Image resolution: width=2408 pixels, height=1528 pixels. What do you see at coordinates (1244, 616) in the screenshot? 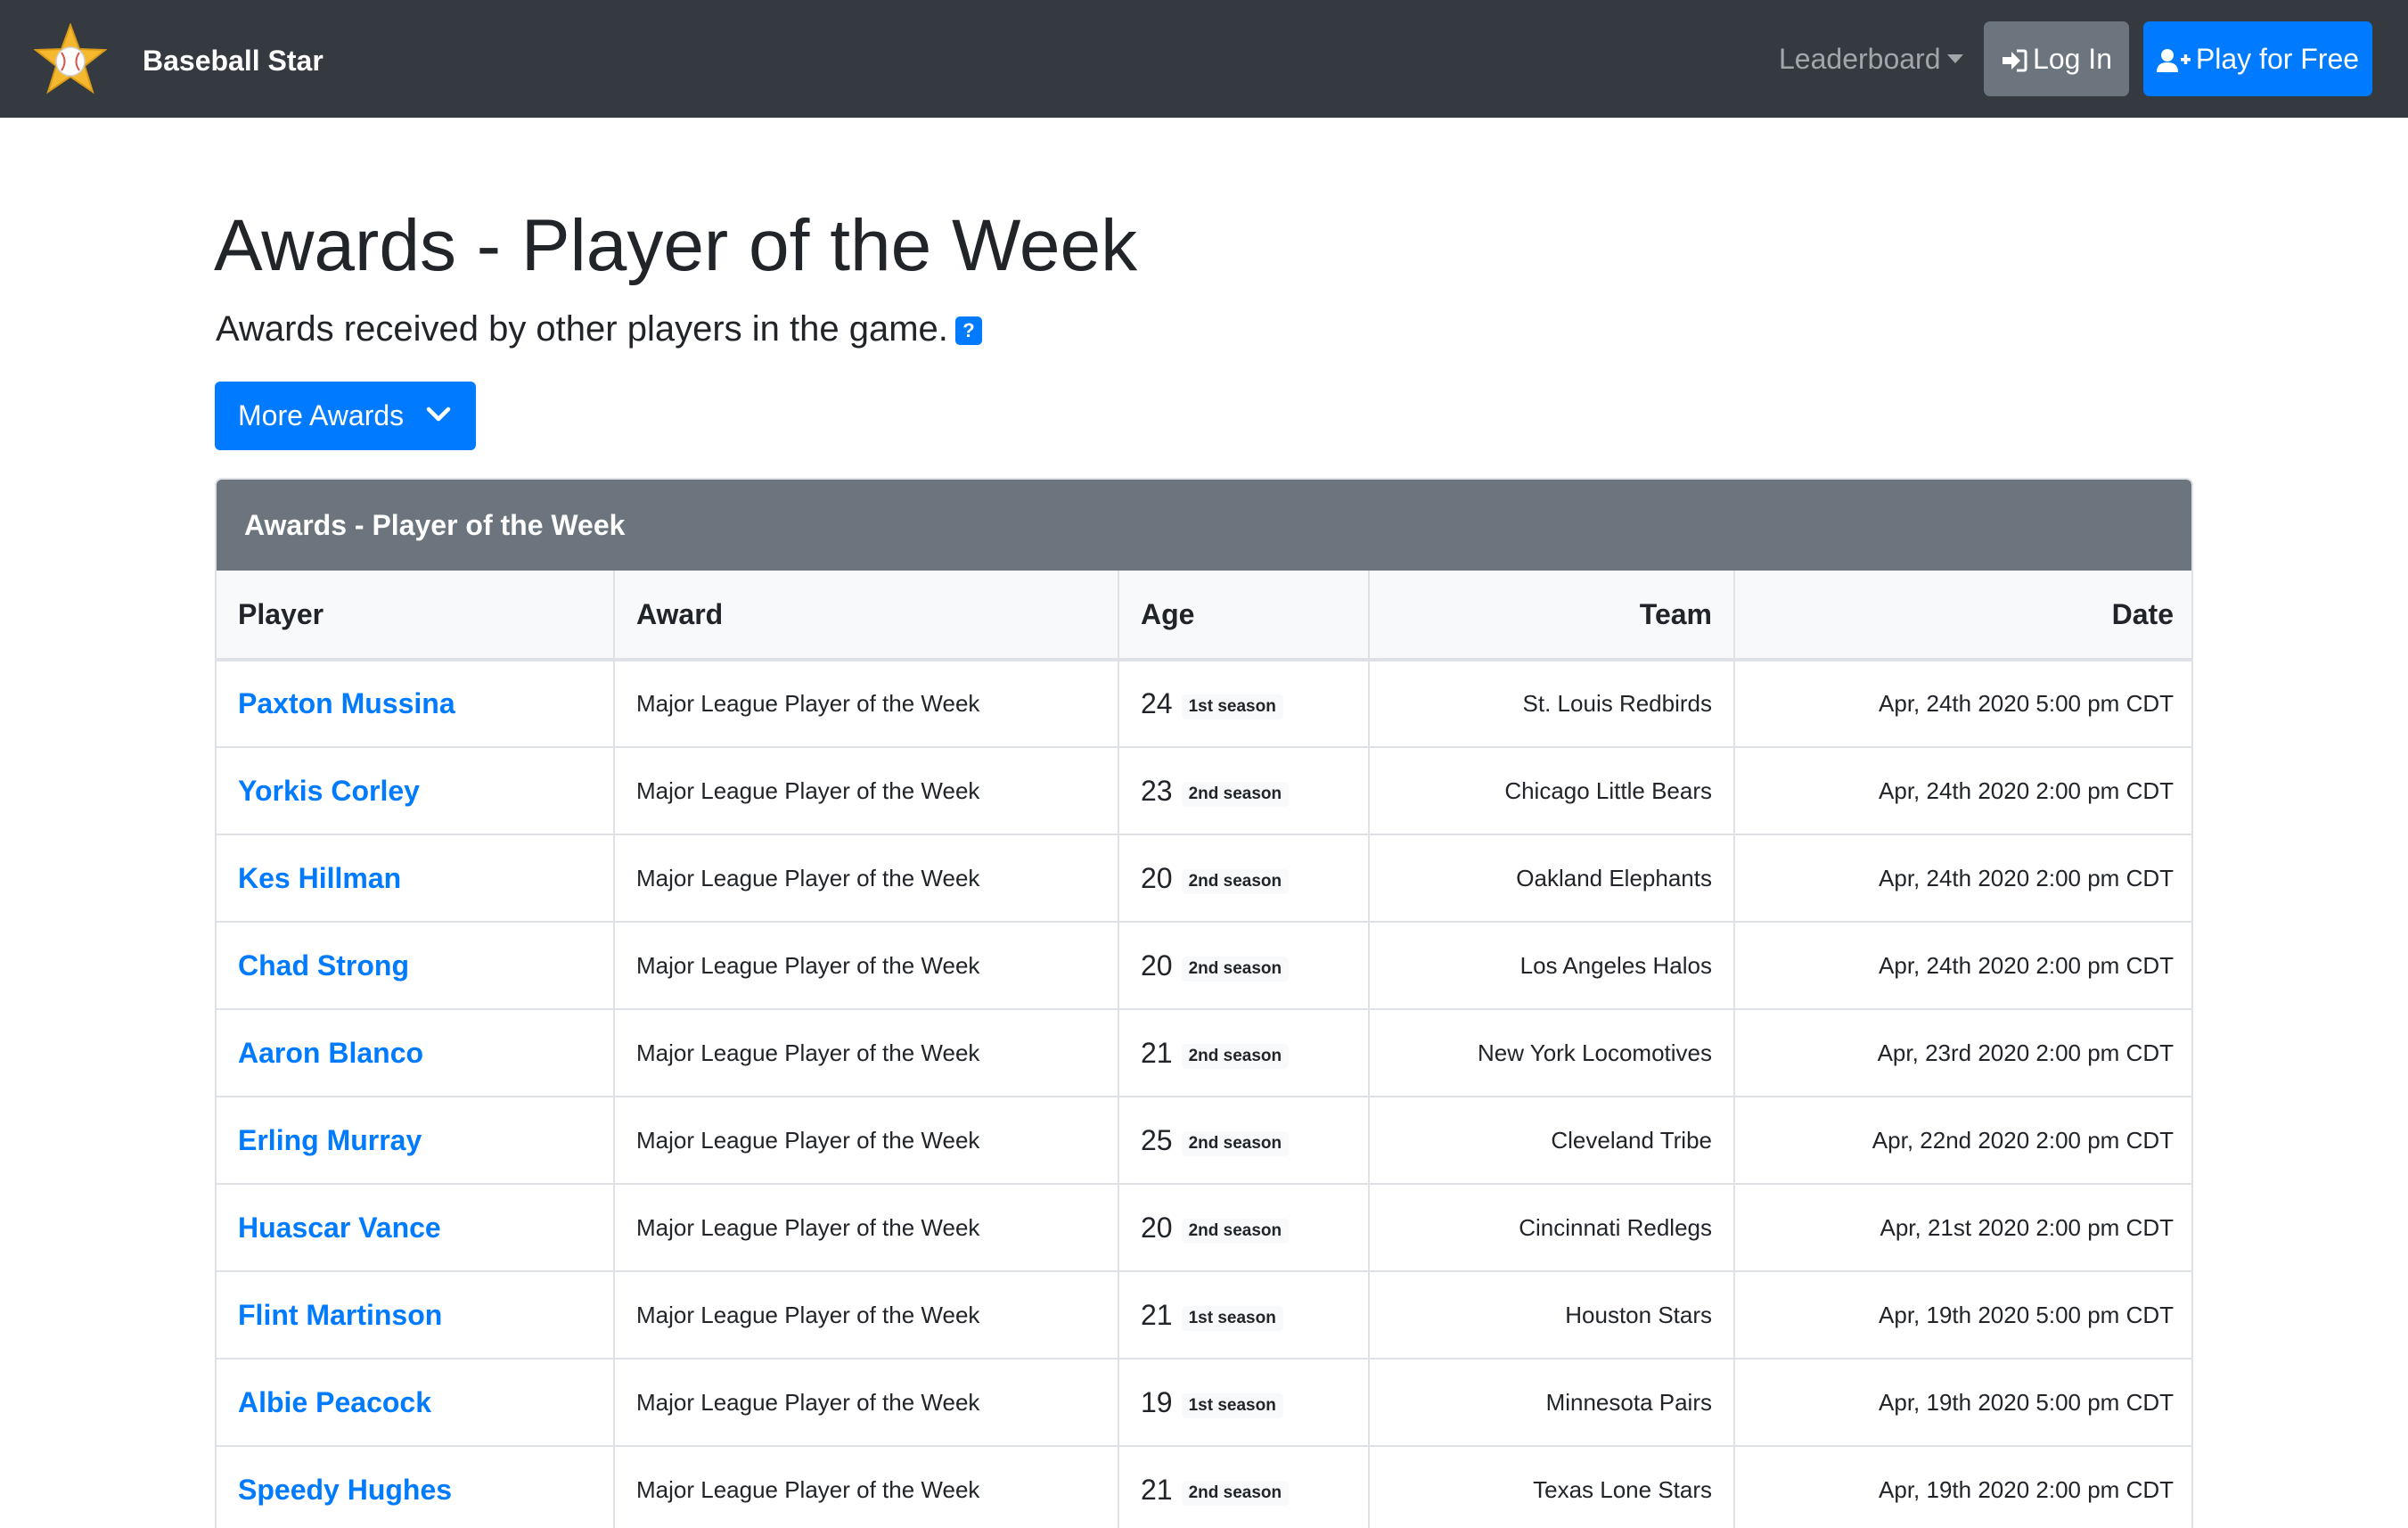
I see `column-header-age: Age` at bounding box center [1244, 616].